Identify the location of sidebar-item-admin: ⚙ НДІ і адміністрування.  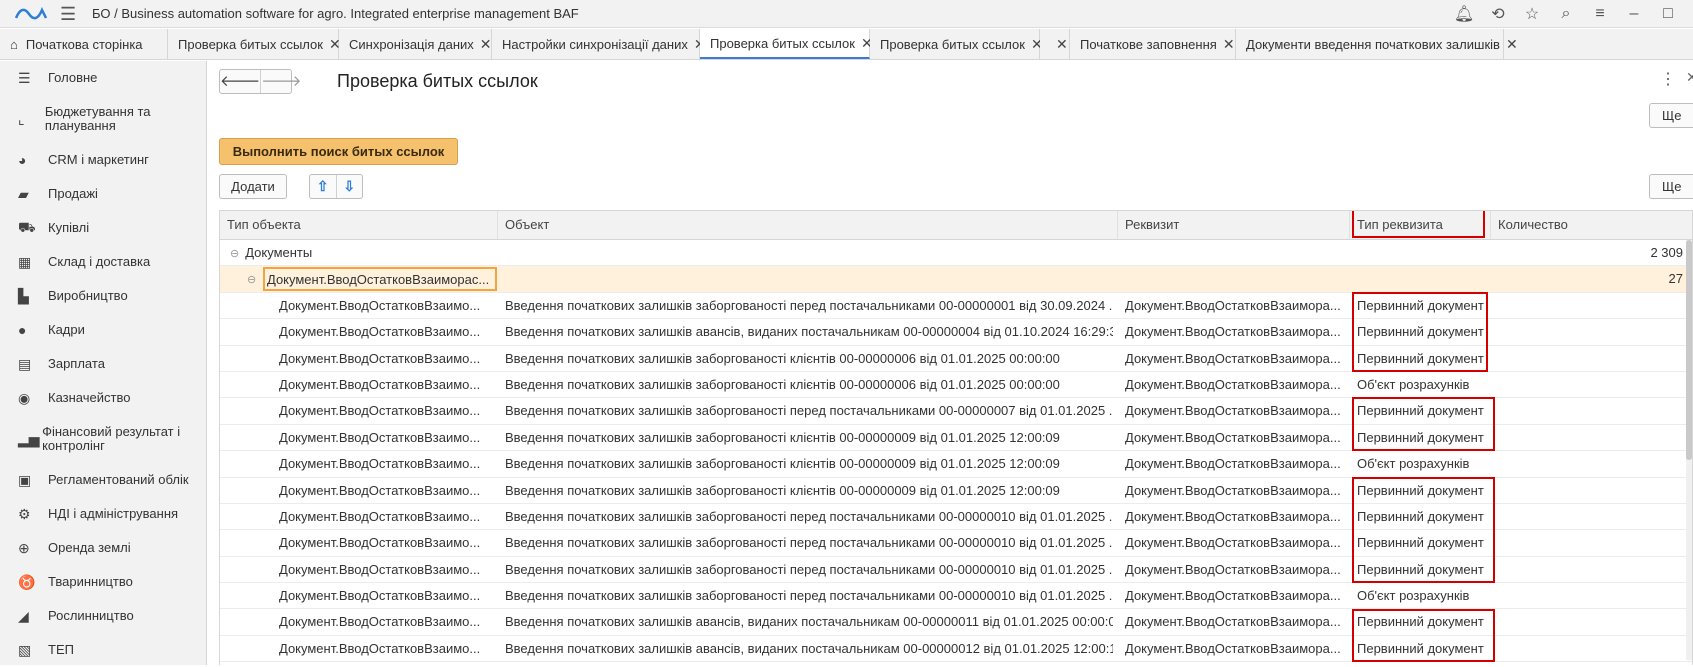
(103, 514).